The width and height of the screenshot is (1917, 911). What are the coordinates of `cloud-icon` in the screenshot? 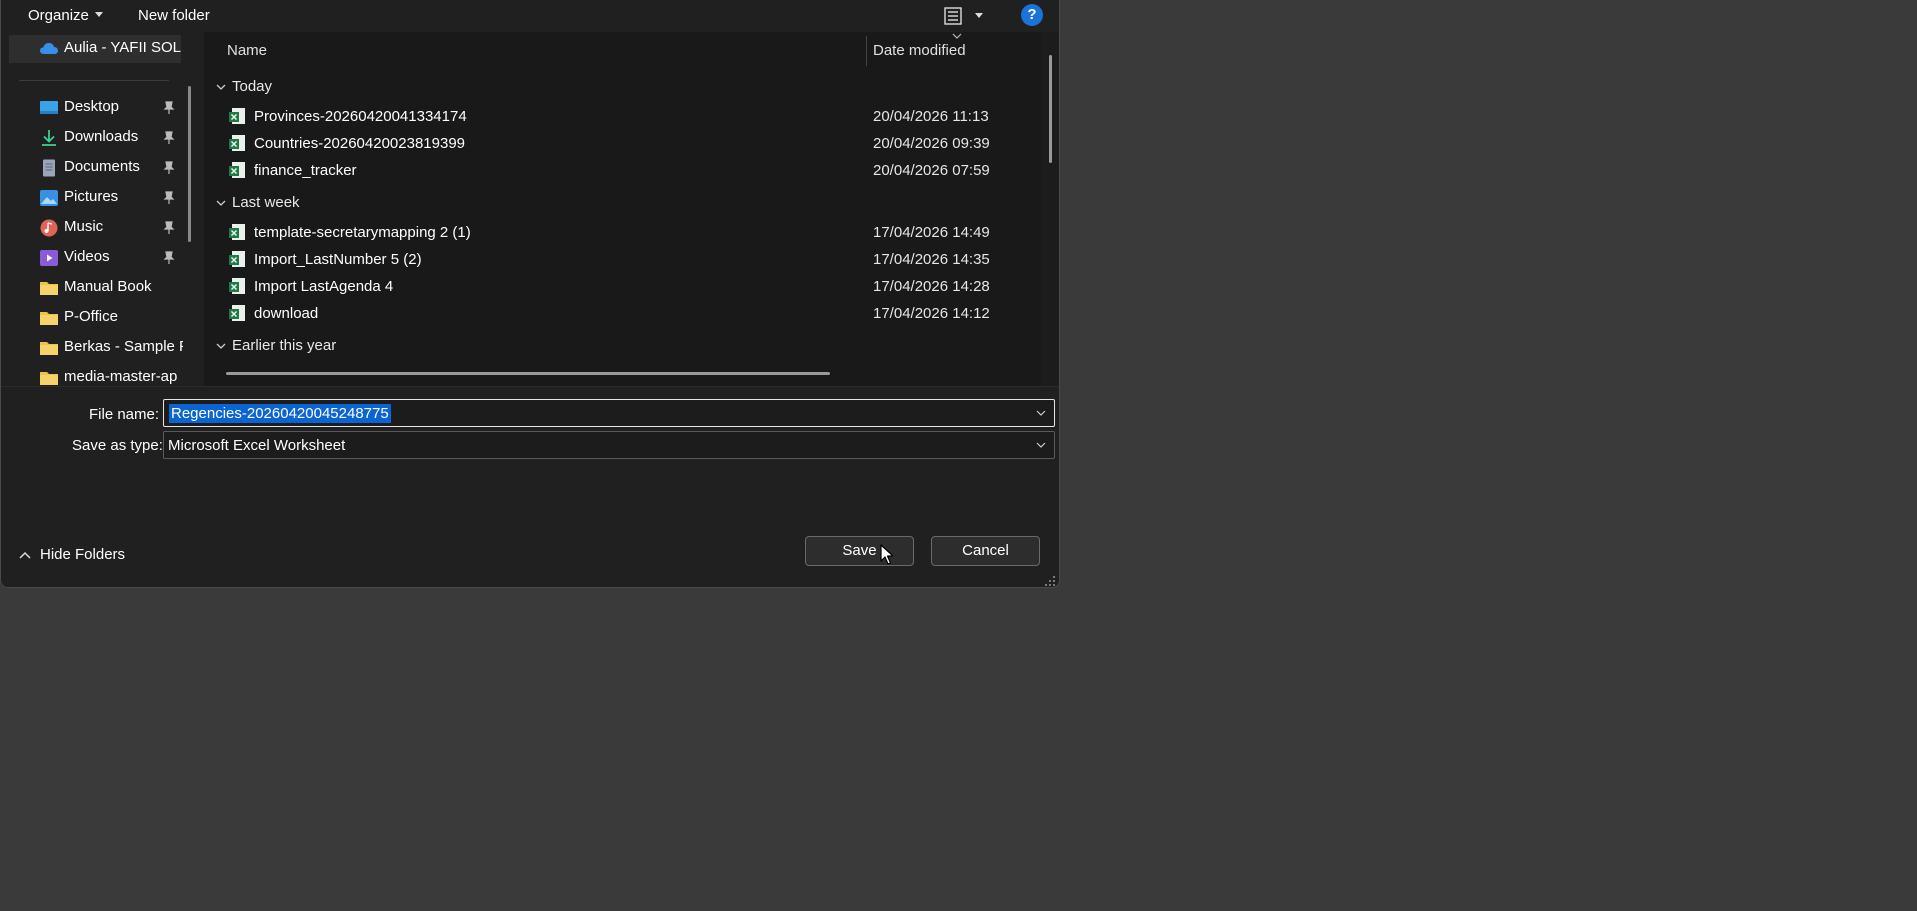 It's located at (49, 48).